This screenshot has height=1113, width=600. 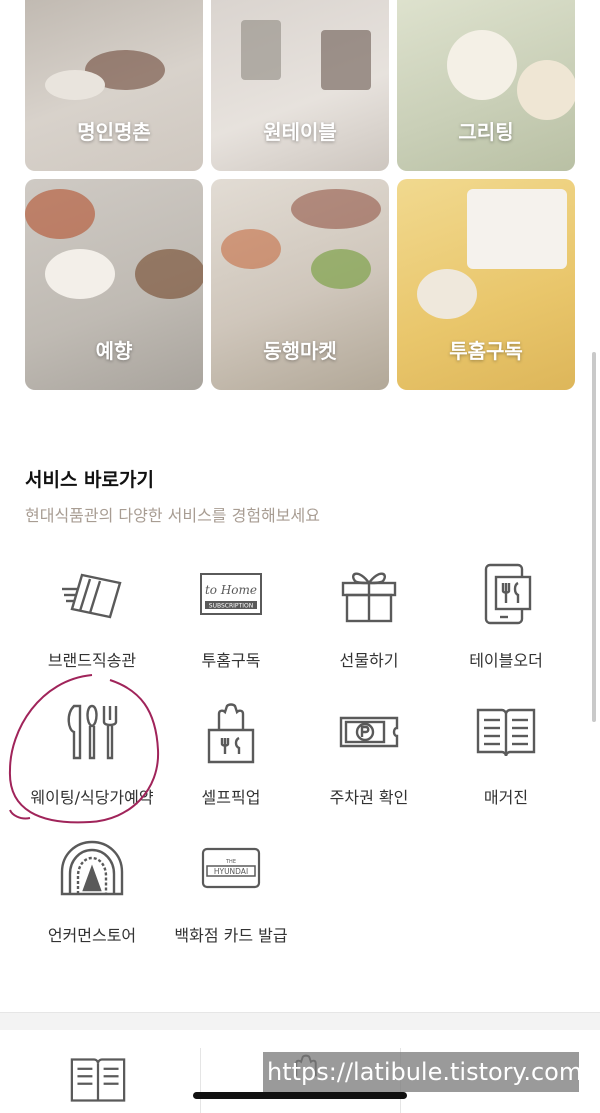 What do you see at coordinates (300, 284) in the screenshot?
I see `brand-card-donghaeng-market: 동행마켓` at bounding box center [300, 284].